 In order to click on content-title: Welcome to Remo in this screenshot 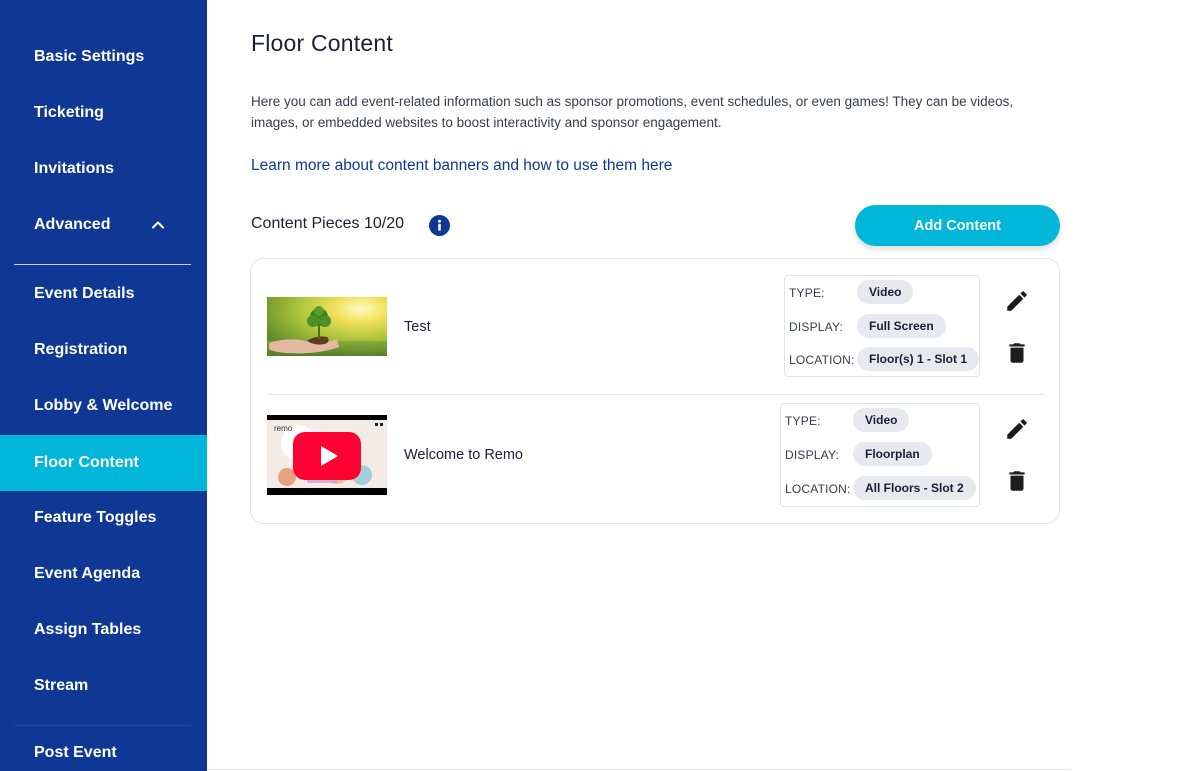, I will do `click(463, 455)`.